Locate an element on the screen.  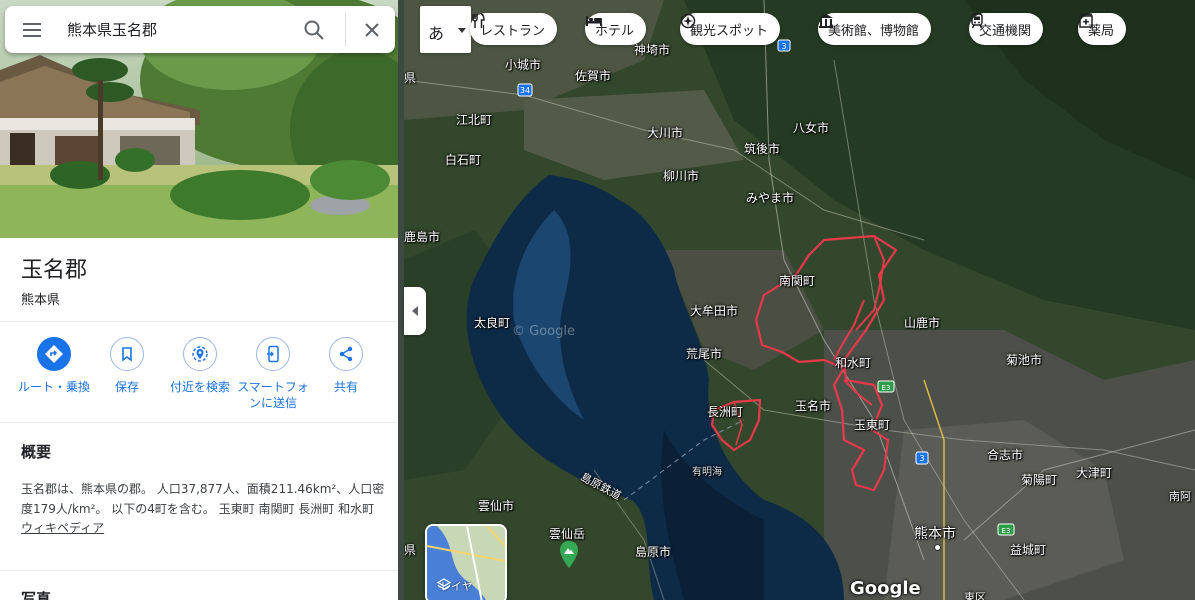
menu-button is located at coordinates (32, 30).